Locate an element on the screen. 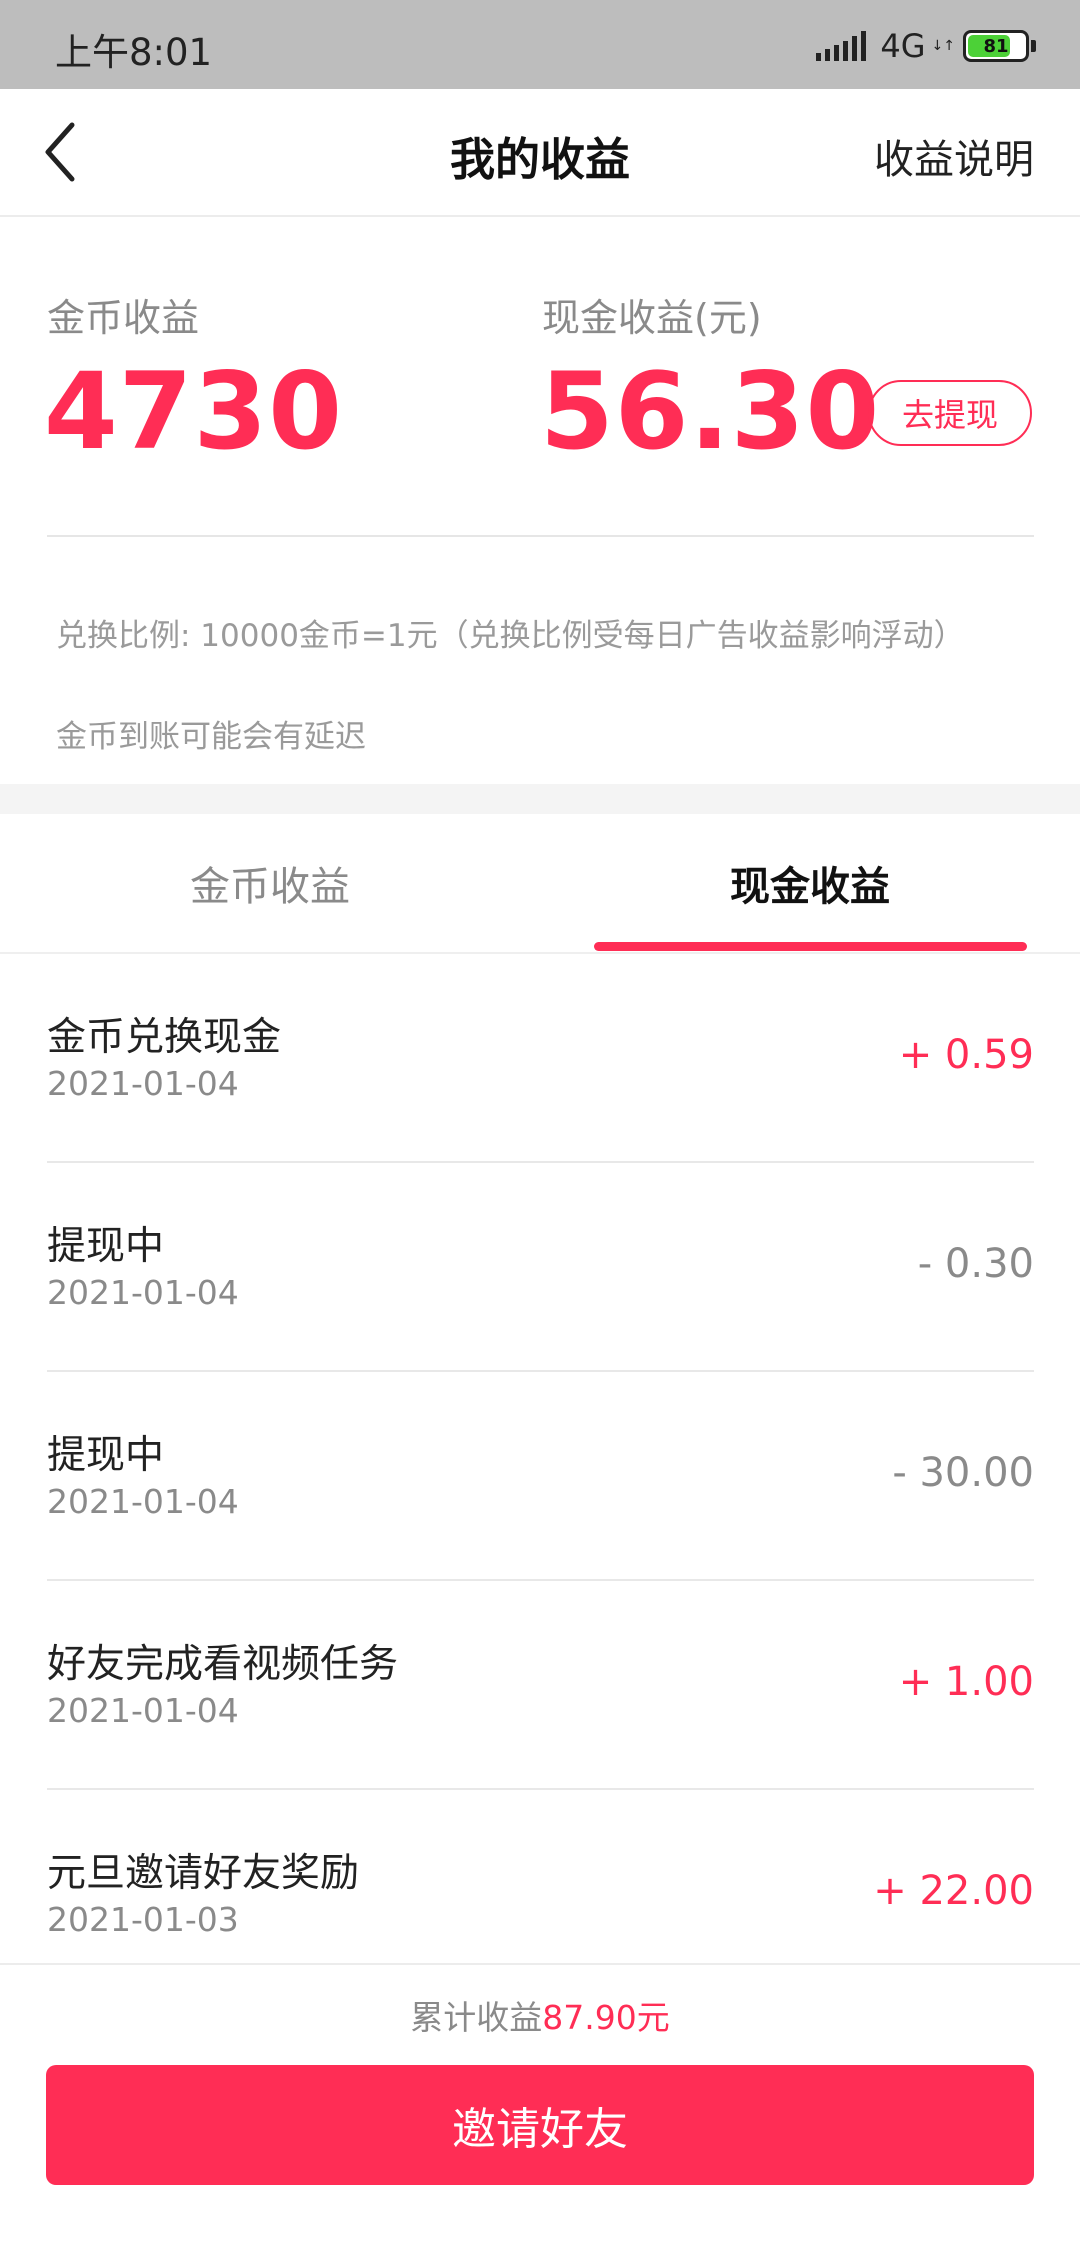 This screenshot has width=1080, height=2250. coin-earnings-value: 4730 is located at coordinates (194, 411).